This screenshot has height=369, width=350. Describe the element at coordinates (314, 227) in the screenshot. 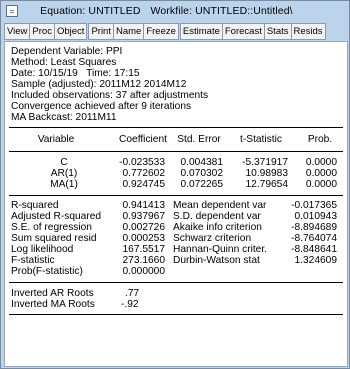

I see `stat-value-right: -8.894689` at that location.